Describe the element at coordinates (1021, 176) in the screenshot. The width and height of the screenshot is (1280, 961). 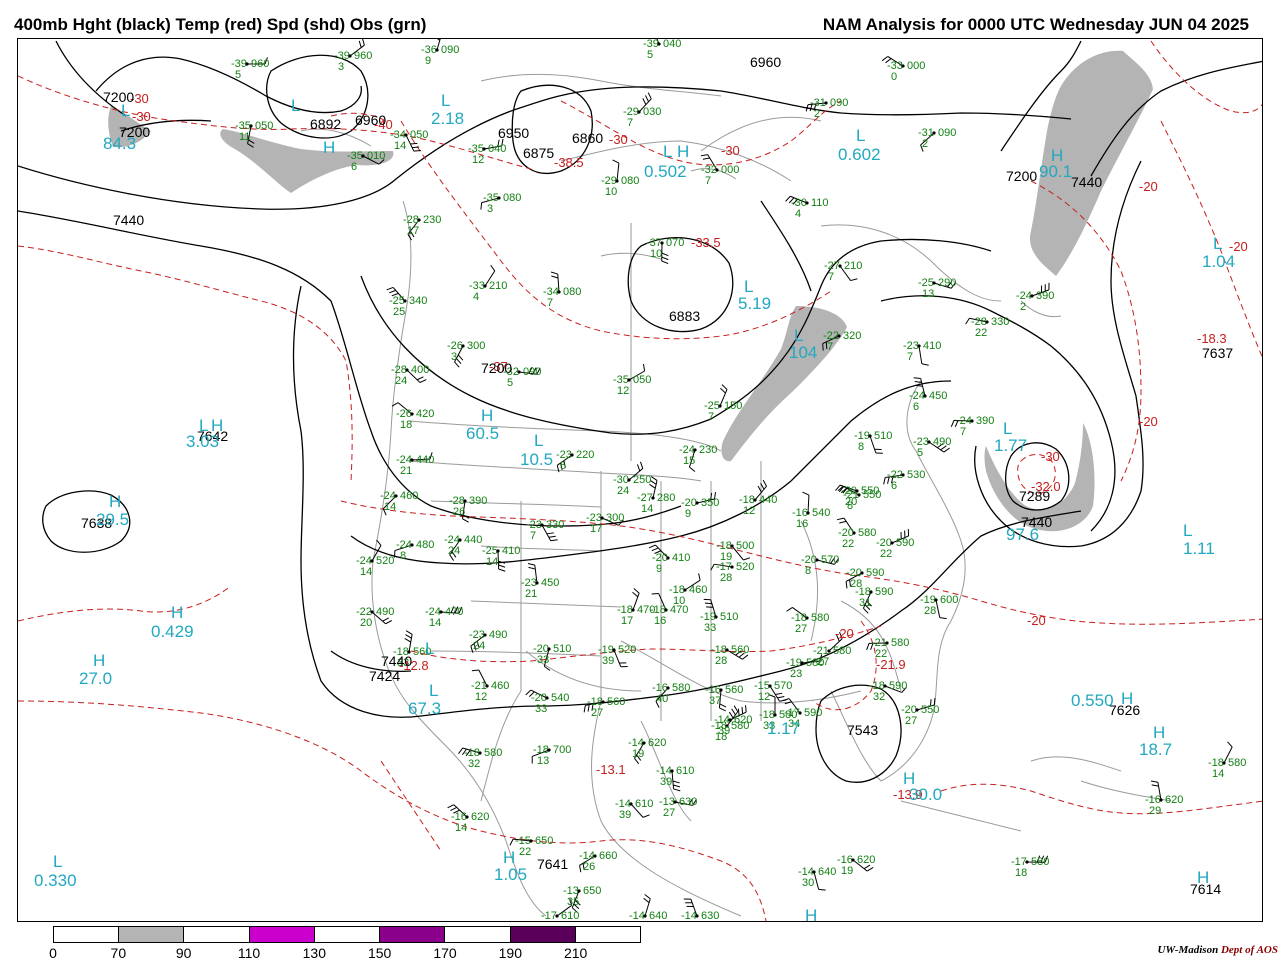
I see `height-label: 7200` at that location.